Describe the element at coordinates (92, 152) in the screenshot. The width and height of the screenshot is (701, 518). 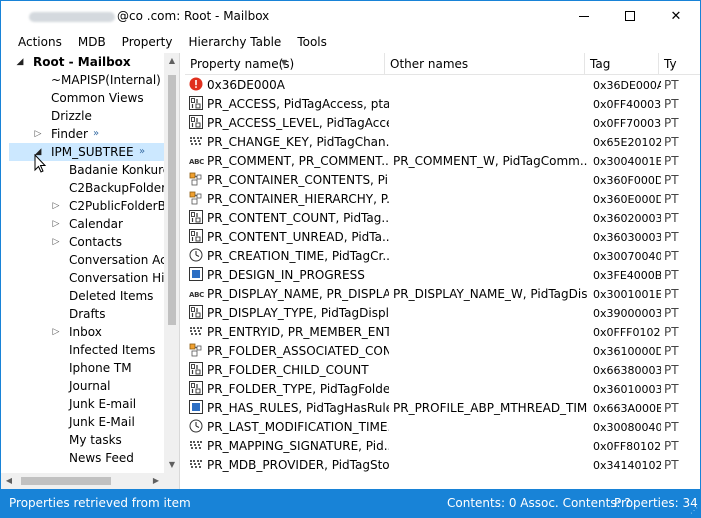
I see `tree-item-label: IPM_SUBTREE` at that location.